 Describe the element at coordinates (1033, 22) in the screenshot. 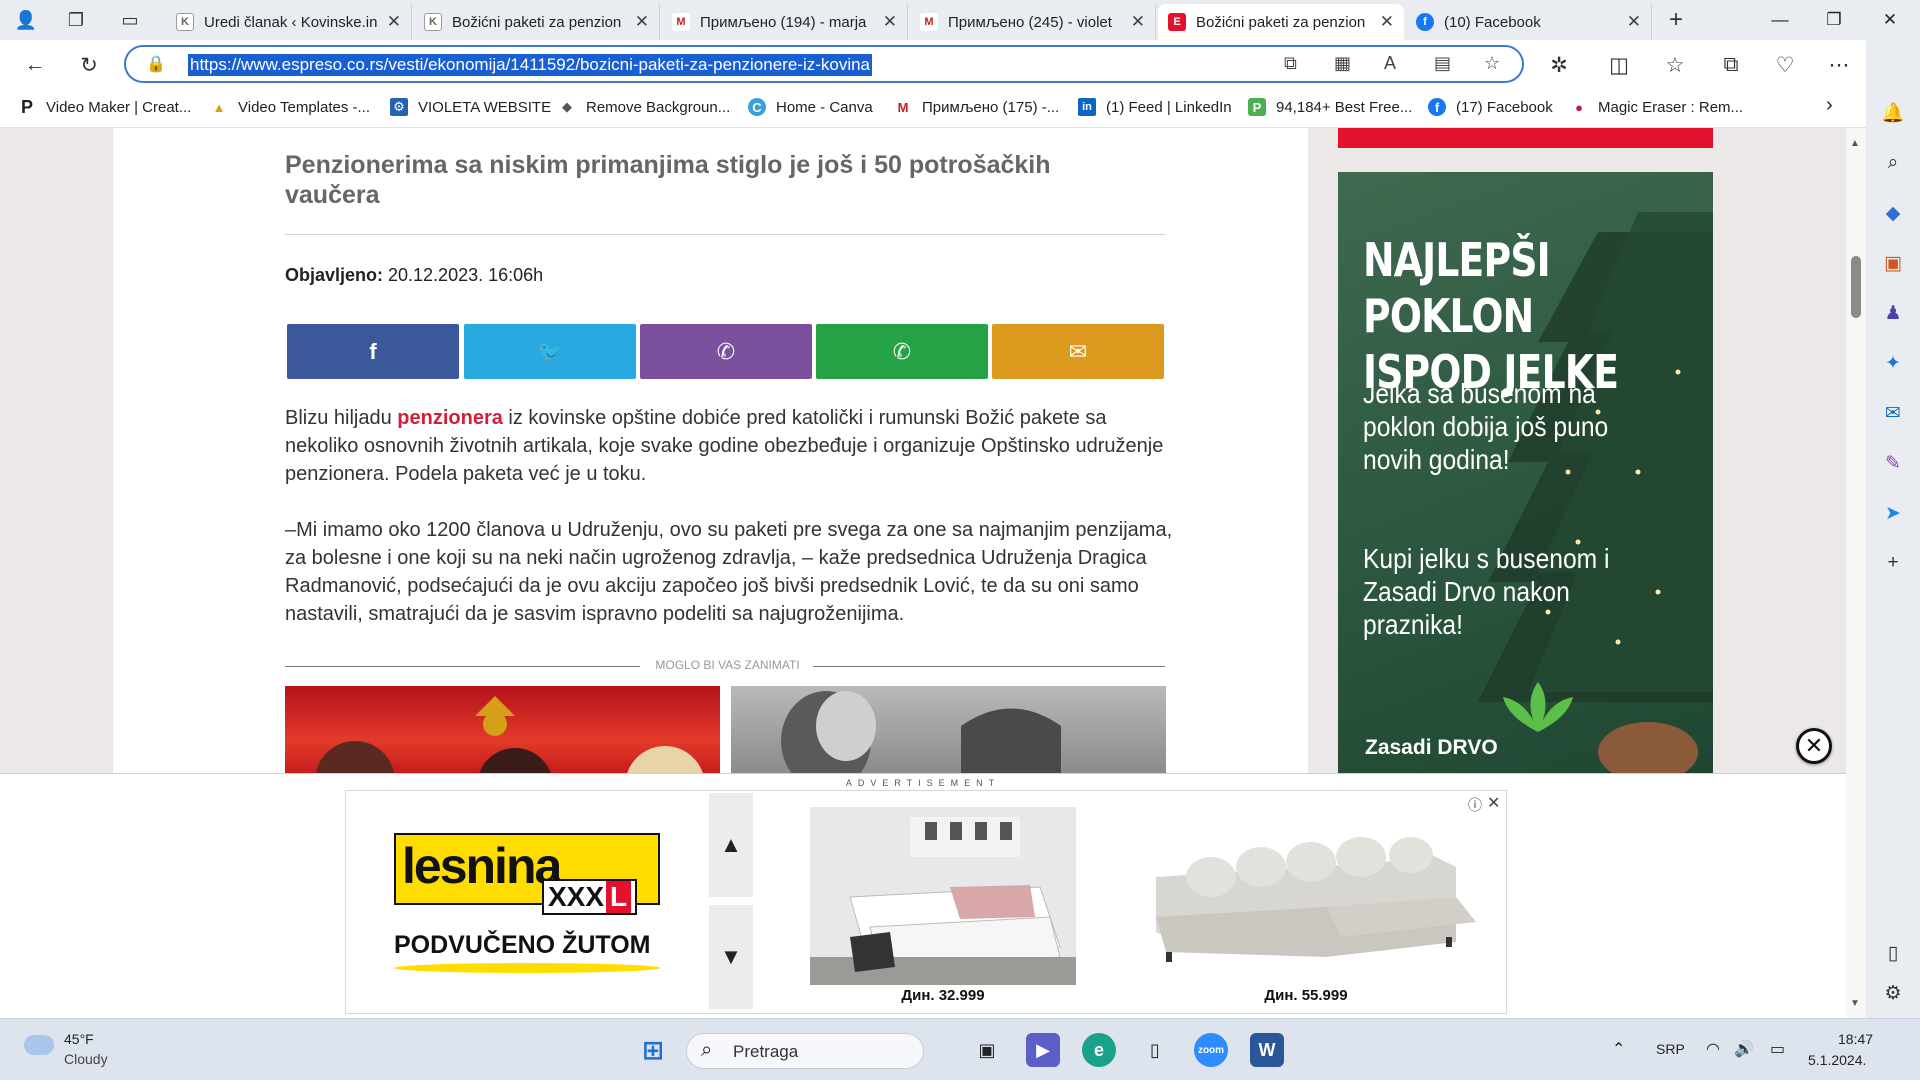

I see `tab-gmail-2: M Примљено (245) - violet ✕` at that location.